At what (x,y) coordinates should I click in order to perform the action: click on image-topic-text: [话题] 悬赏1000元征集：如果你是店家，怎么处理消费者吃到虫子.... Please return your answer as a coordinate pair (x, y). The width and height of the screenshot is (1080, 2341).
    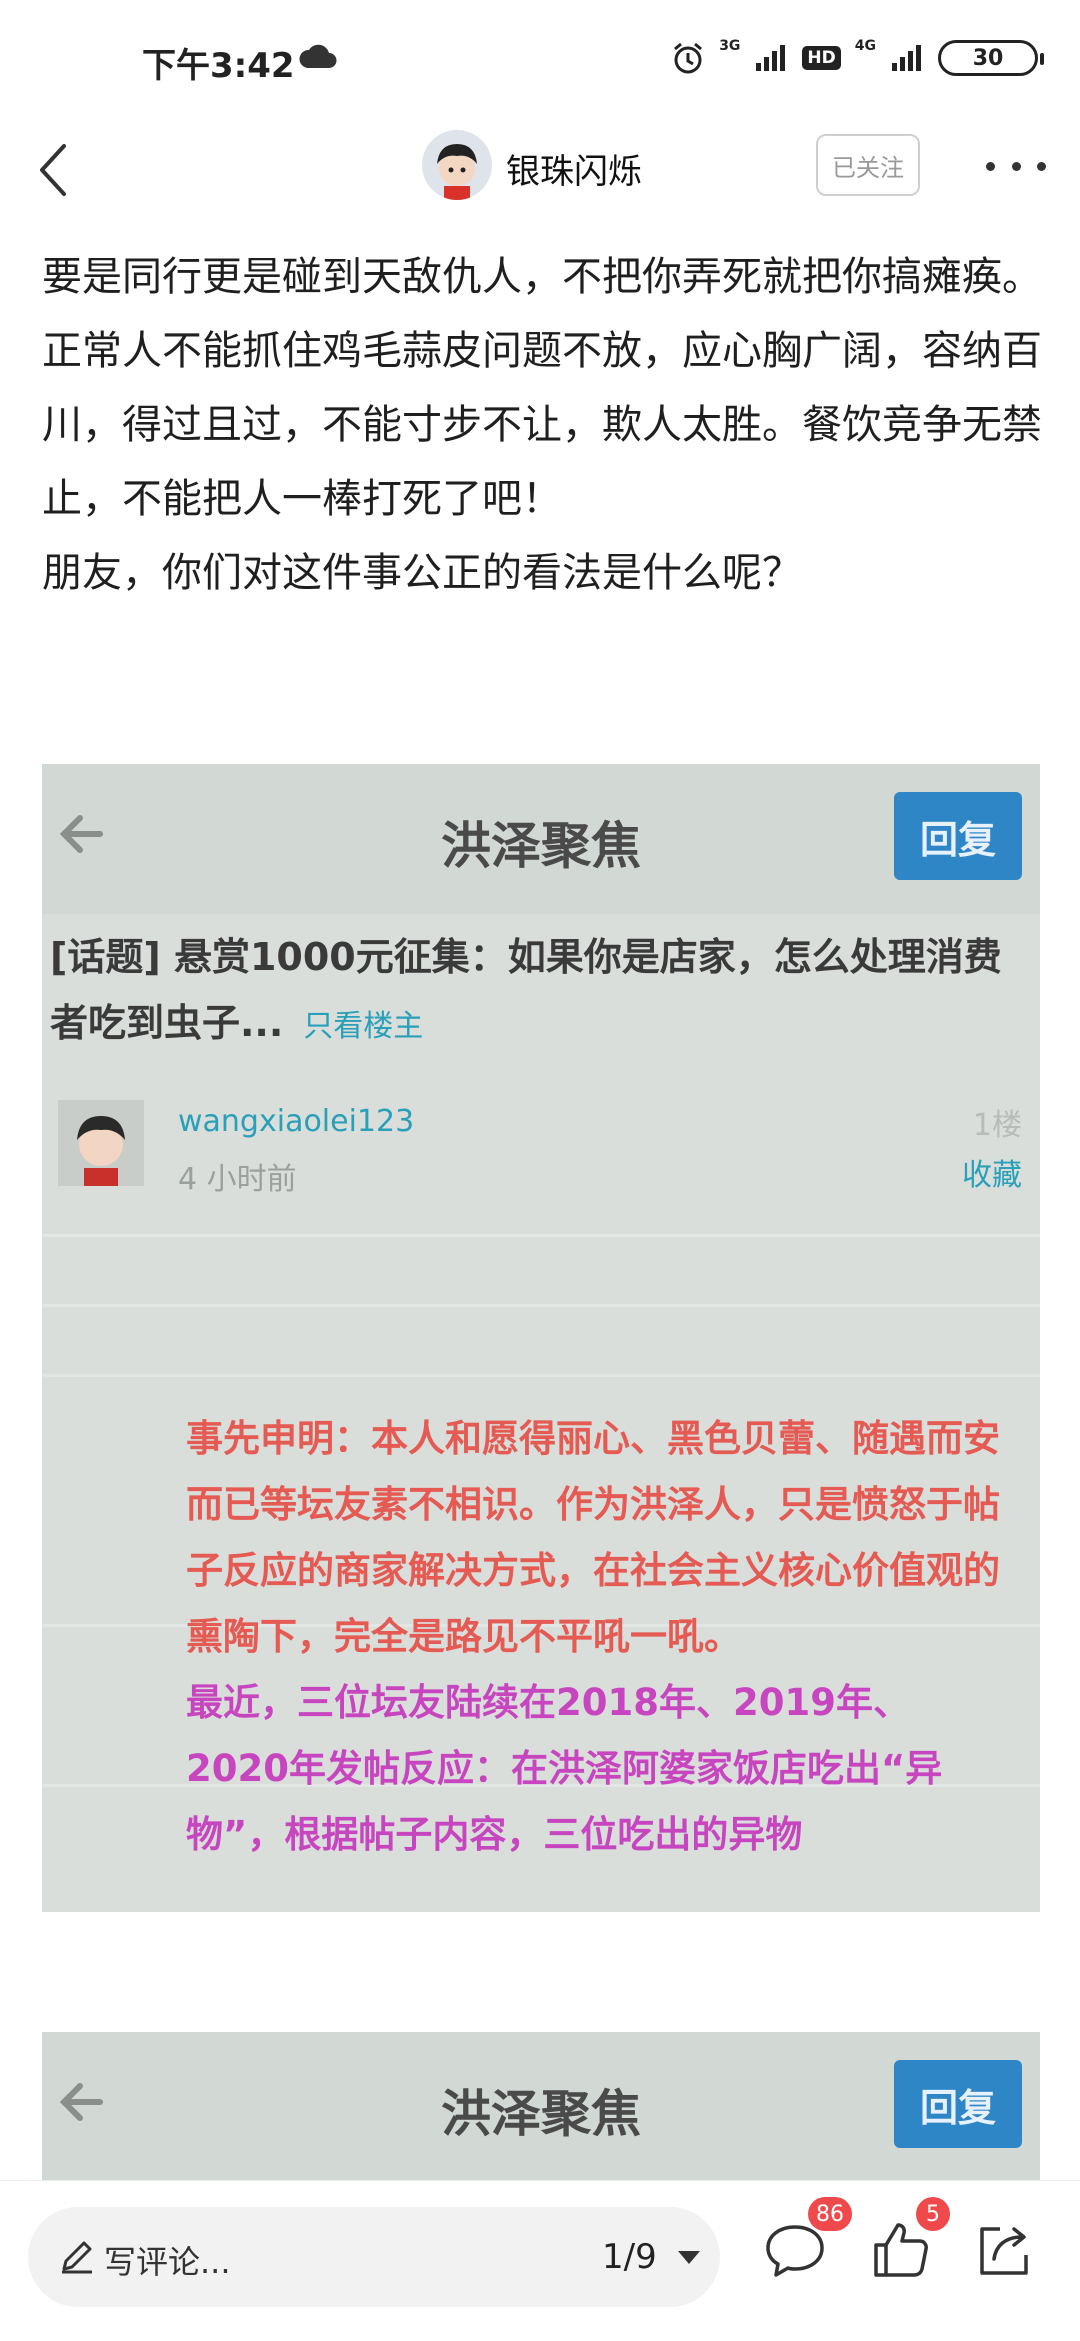
    Looking at the image, I should click on (526, 990).